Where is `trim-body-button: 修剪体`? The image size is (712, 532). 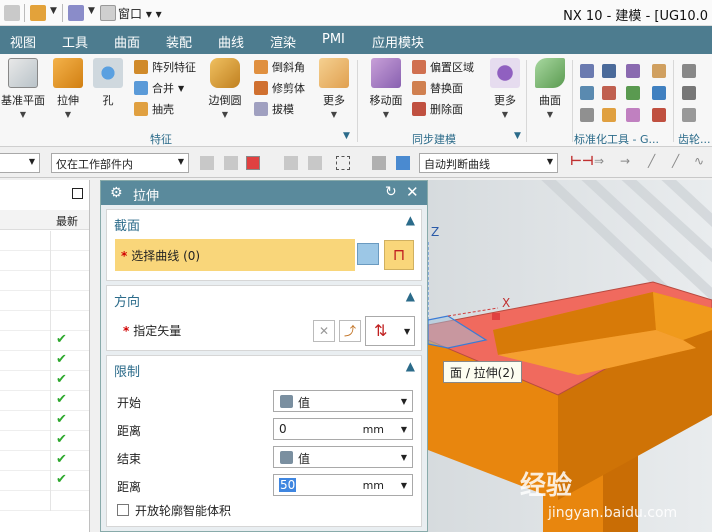
trim-body-button: 修剪体 is located at coordinates (279, 88).